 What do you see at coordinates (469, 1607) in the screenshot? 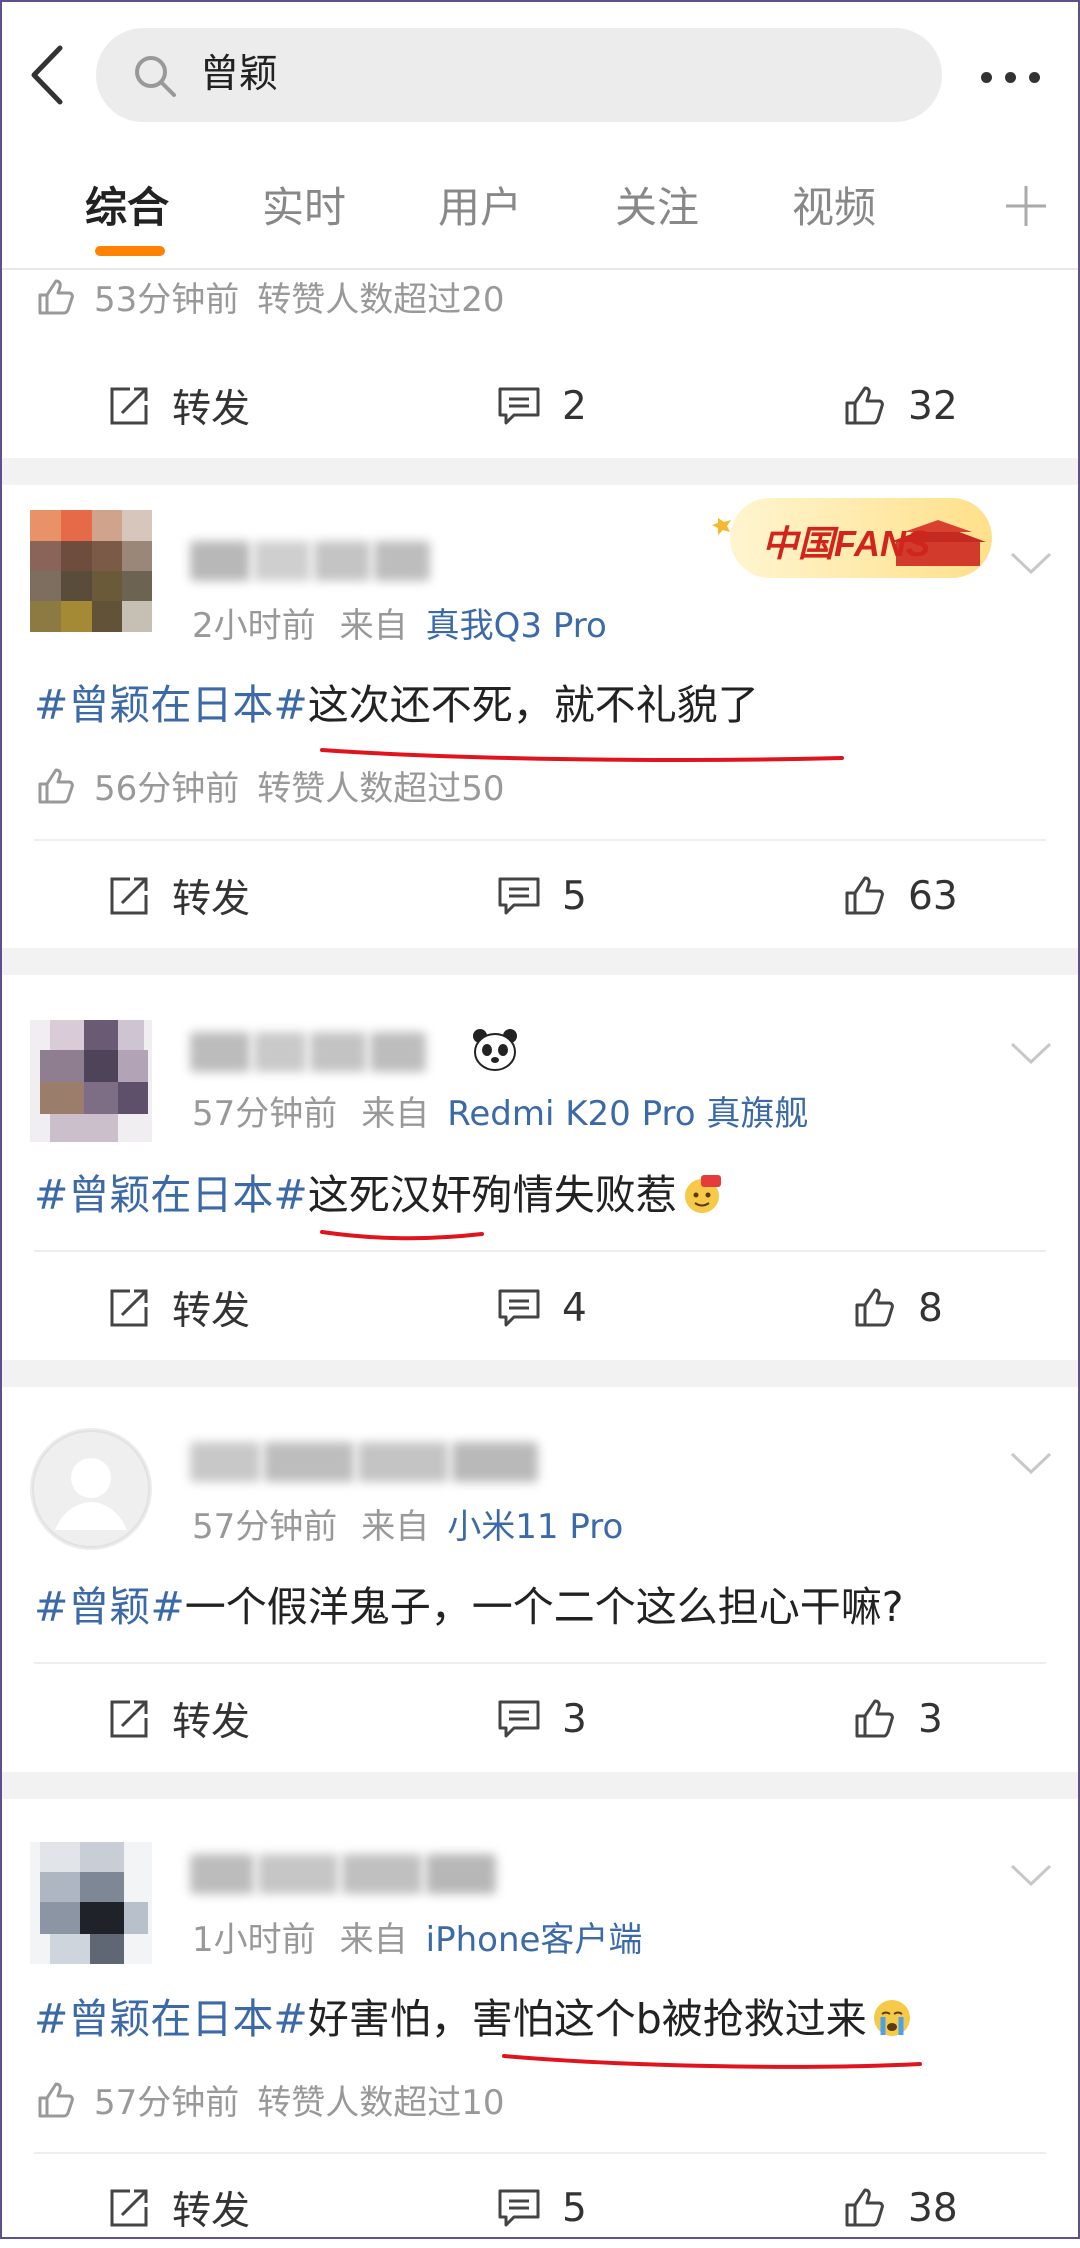
I see `post-text: #曾颖#一个假洋鬼子，一个二个这么担心干嘛?` at bounding box center [469, 1607].